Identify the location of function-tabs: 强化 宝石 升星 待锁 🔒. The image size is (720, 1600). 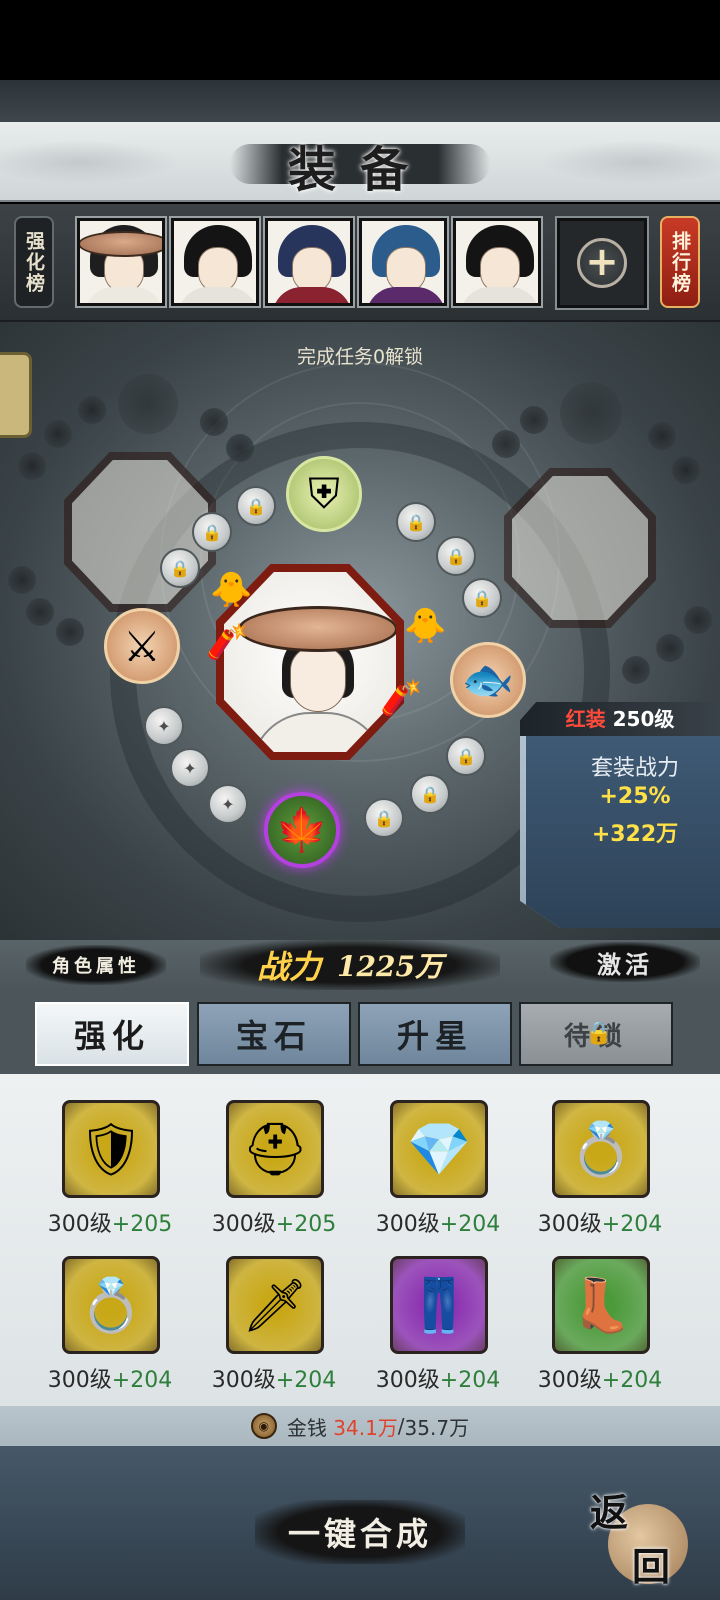
(360, 1032).